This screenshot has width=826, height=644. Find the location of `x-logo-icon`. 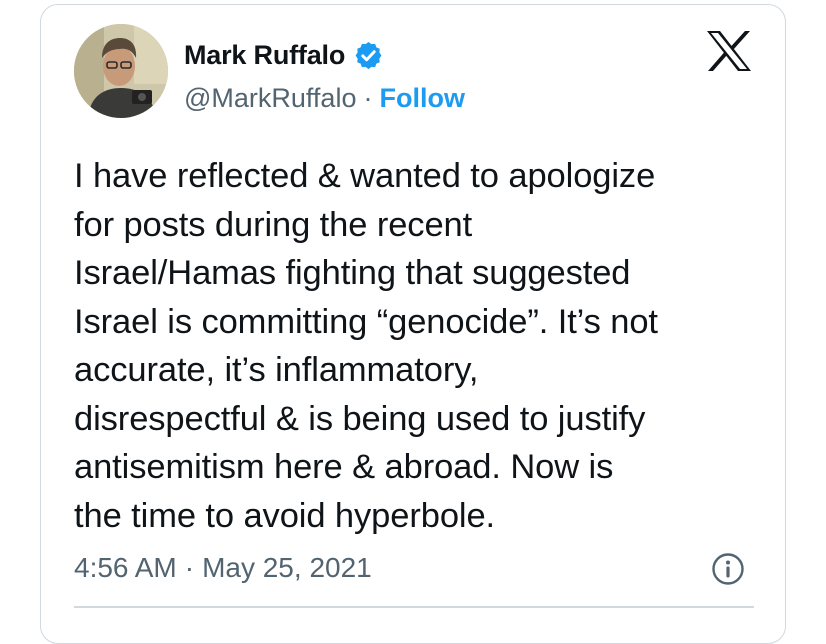

x-logo-icon is located at coordinates (729, 51).